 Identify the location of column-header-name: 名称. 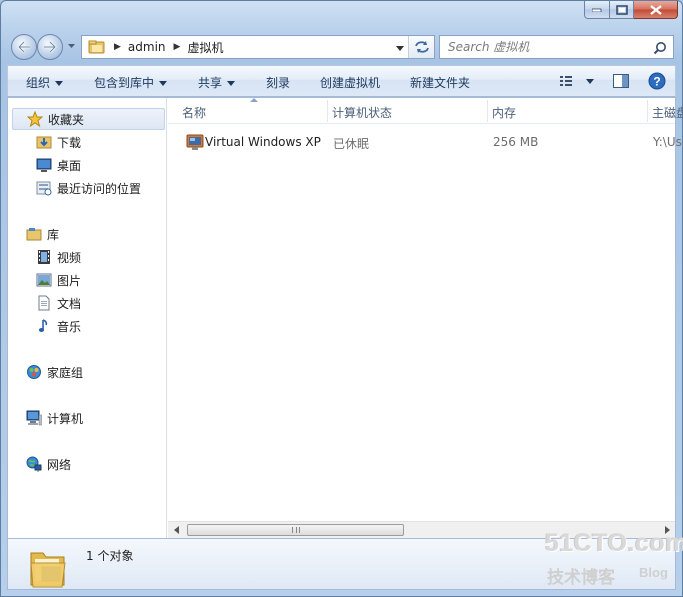
(194, 112).